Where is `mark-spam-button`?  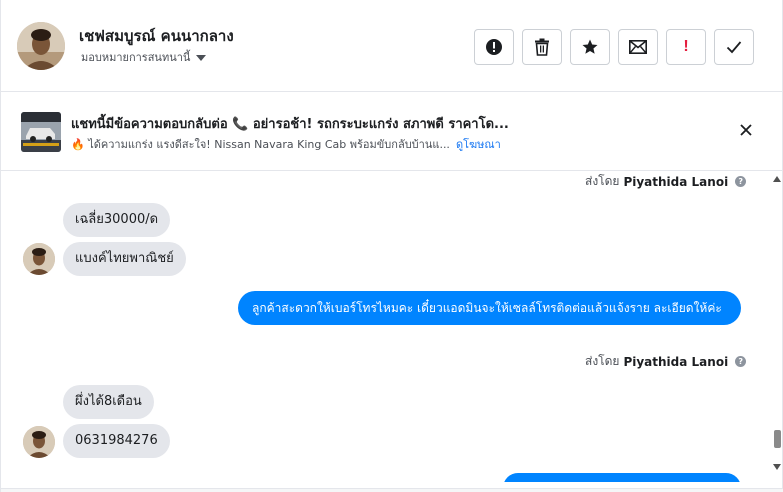
mark-spam-button is located at coordinates (494, 47).